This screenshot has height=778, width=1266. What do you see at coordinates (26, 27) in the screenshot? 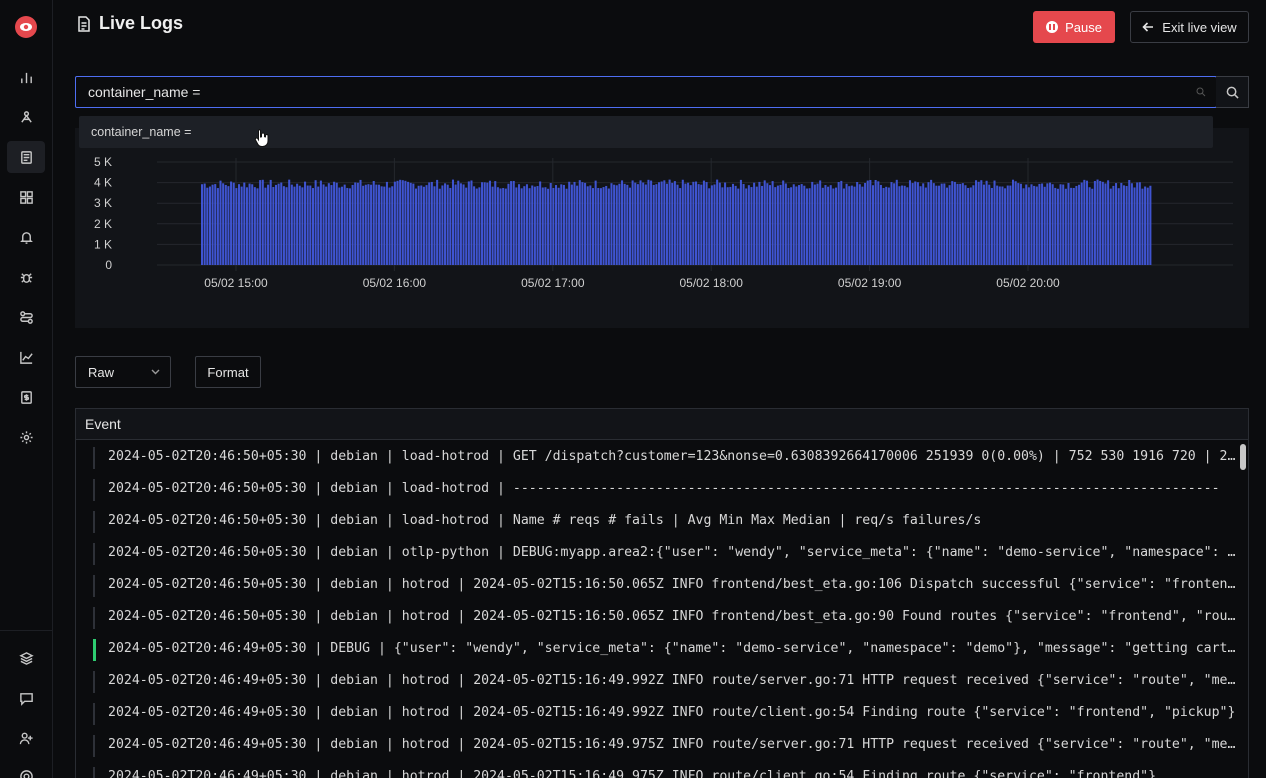
I see `logo-icon` at bounding box center [26, 27].